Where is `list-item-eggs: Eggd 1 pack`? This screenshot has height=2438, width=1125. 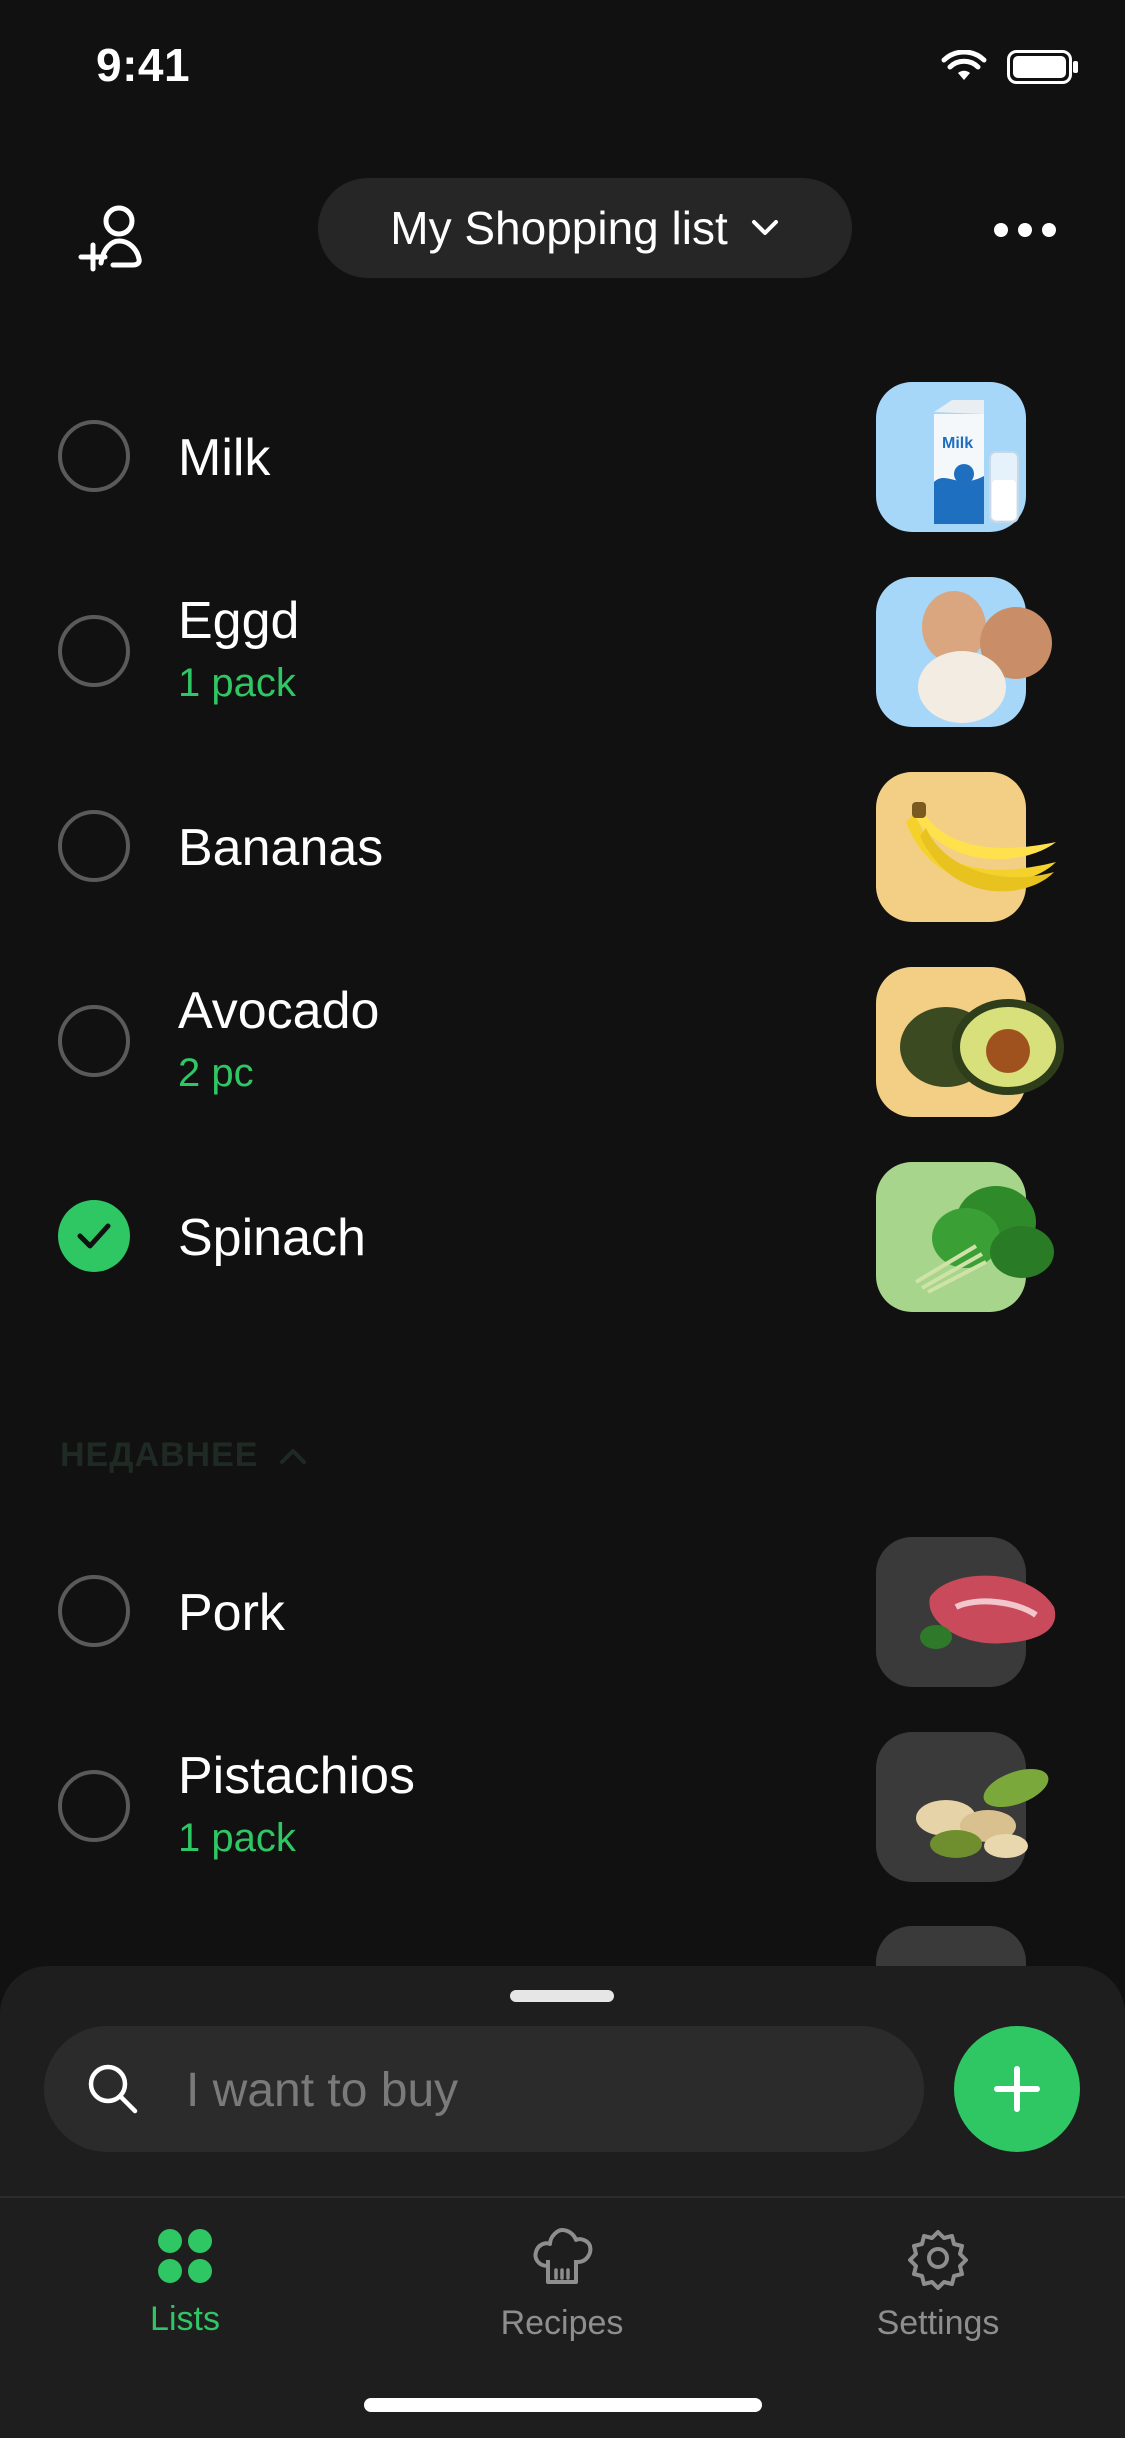 list-item-eggs: Eggd 1 pack is located at coordinates (562, 653).